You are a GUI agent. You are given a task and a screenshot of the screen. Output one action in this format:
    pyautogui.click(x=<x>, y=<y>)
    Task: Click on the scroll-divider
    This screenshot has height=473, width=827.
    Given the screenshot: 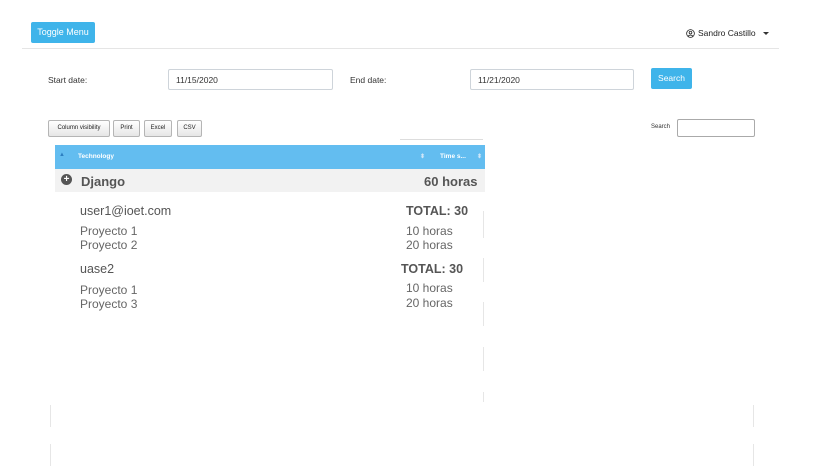 What is the action you would take?
    pyautogui.click(x=441, y=139)
    